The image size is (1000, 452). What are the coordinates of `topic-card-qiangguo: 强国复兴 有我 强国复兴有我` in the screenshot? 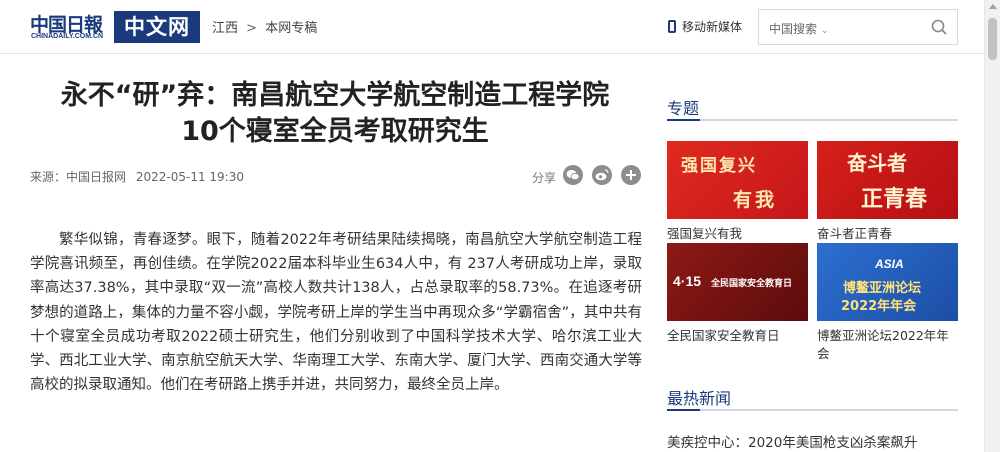 It's located at (737, 192).